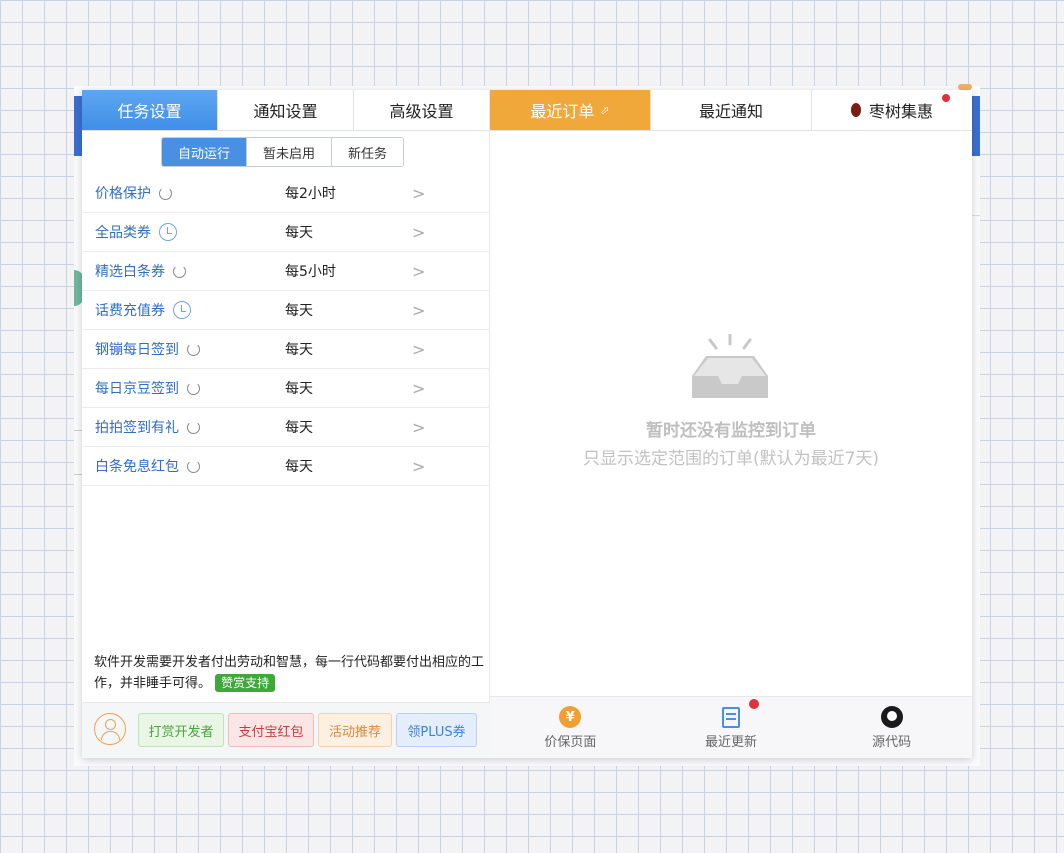  What do you see at coordinates (271, 730) in the screenshot?
I see `alipay-redpacket-button: 支付宝红包` at bounding box center [271, 730].